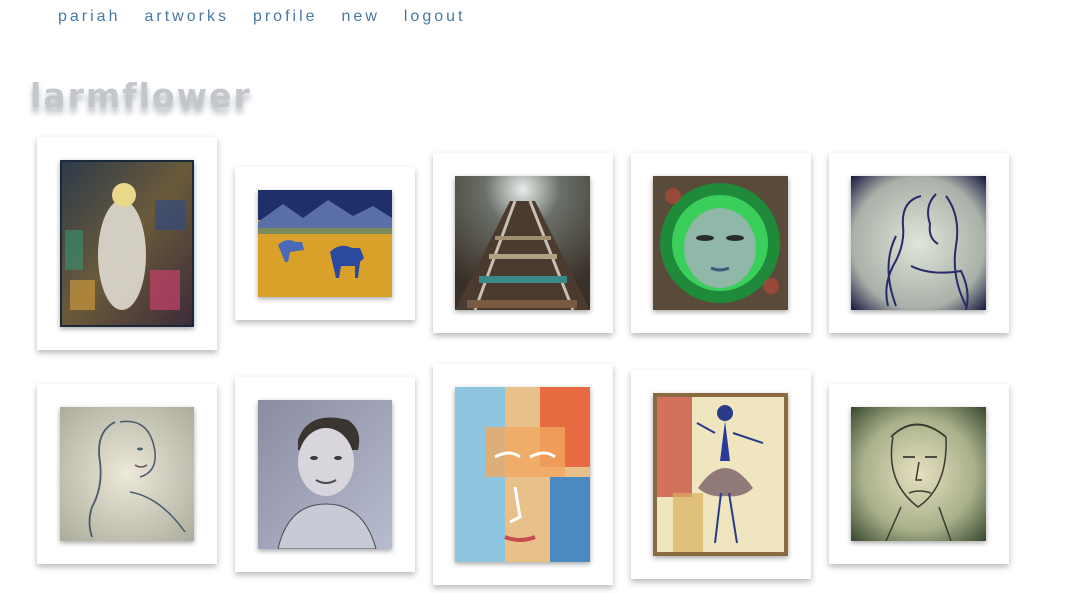  Describe the element at coordinates (435, 17) in the screenshot. I see `nav-logout-link: logout` at that location.